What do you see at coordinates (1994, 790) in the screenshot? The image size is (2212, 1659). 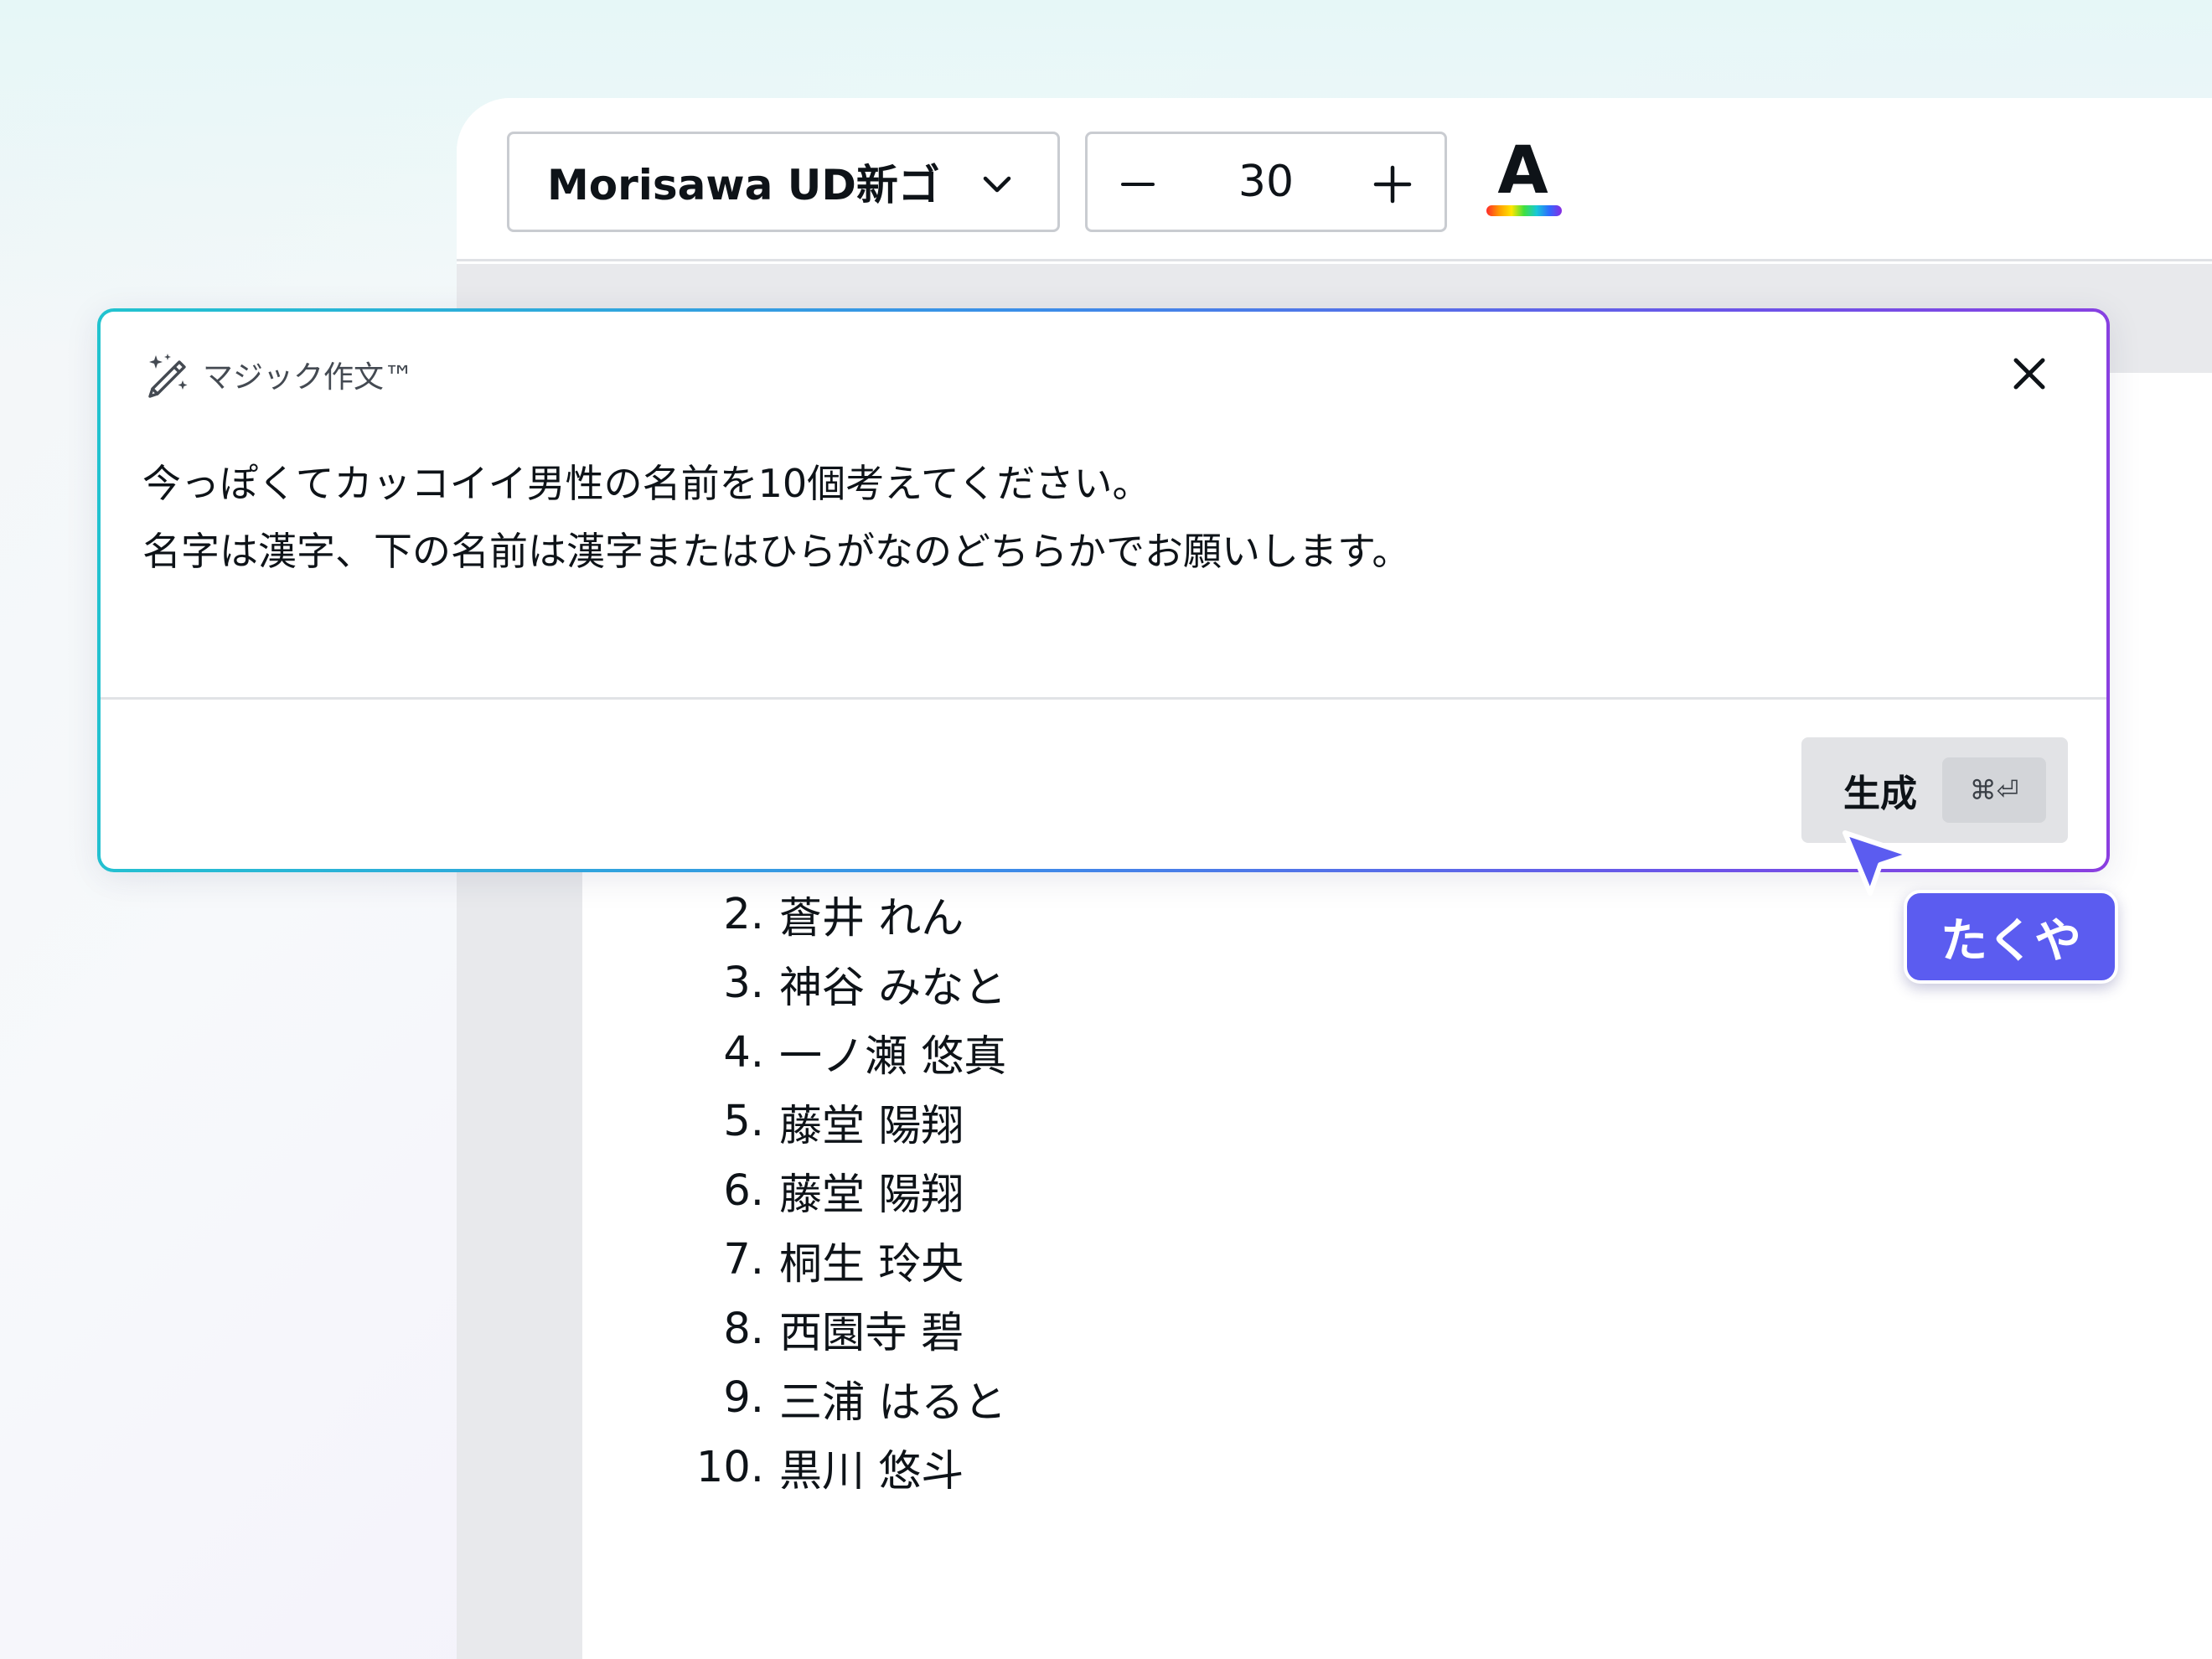 I see `keyboard-shortcut-badge: ⌘⏎` at bounding box center [1994, 790].